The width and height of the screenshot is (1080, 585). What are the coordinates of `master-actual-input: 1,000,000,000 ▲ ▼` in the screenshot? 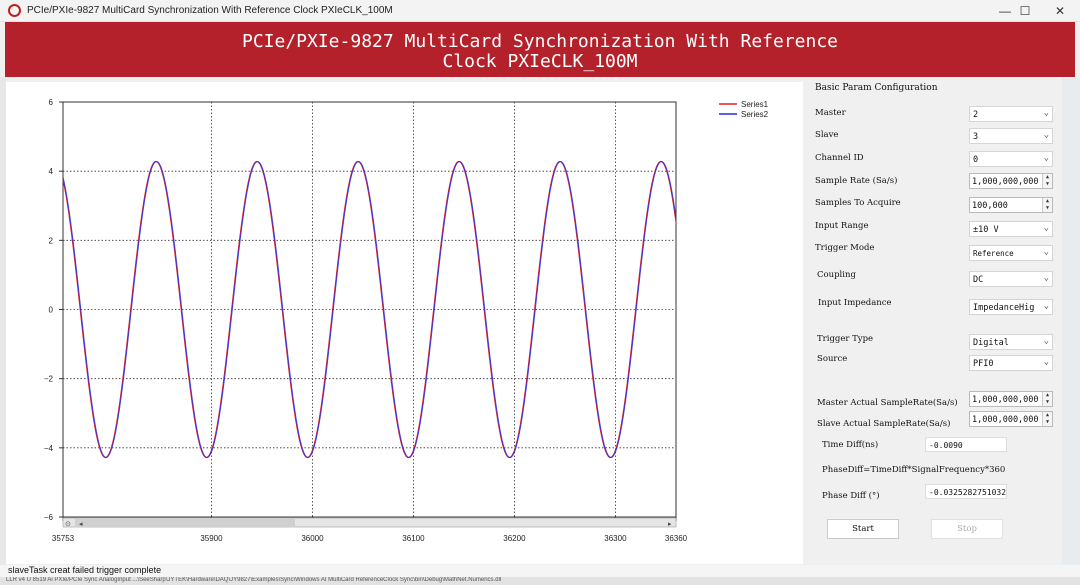 It's located at (1011, 399).